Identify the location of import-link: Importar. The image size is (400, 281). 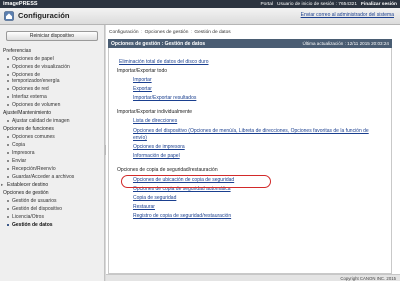
(142, 80).